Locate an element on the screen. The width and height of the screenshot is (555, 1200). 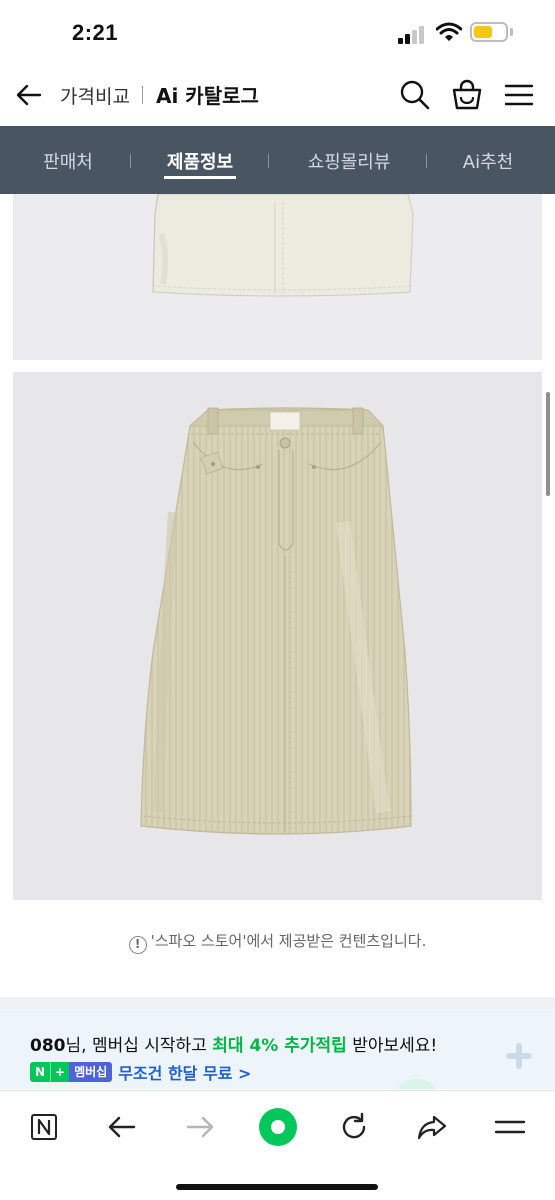
section-divider is located at coordinates (277, 1003).